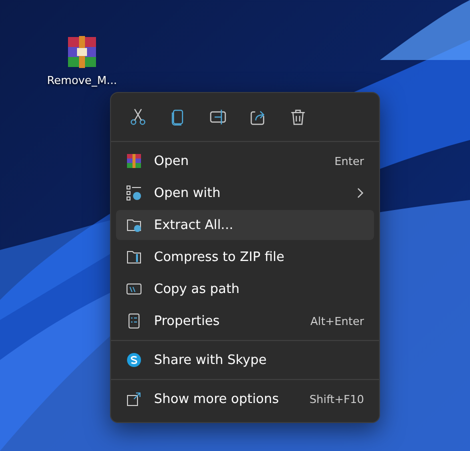 This screenshot has width=470, height=451. Describe the element at coordinates (349, 161) in the screenshot. I see `shortcut-label: Enter` at that location.